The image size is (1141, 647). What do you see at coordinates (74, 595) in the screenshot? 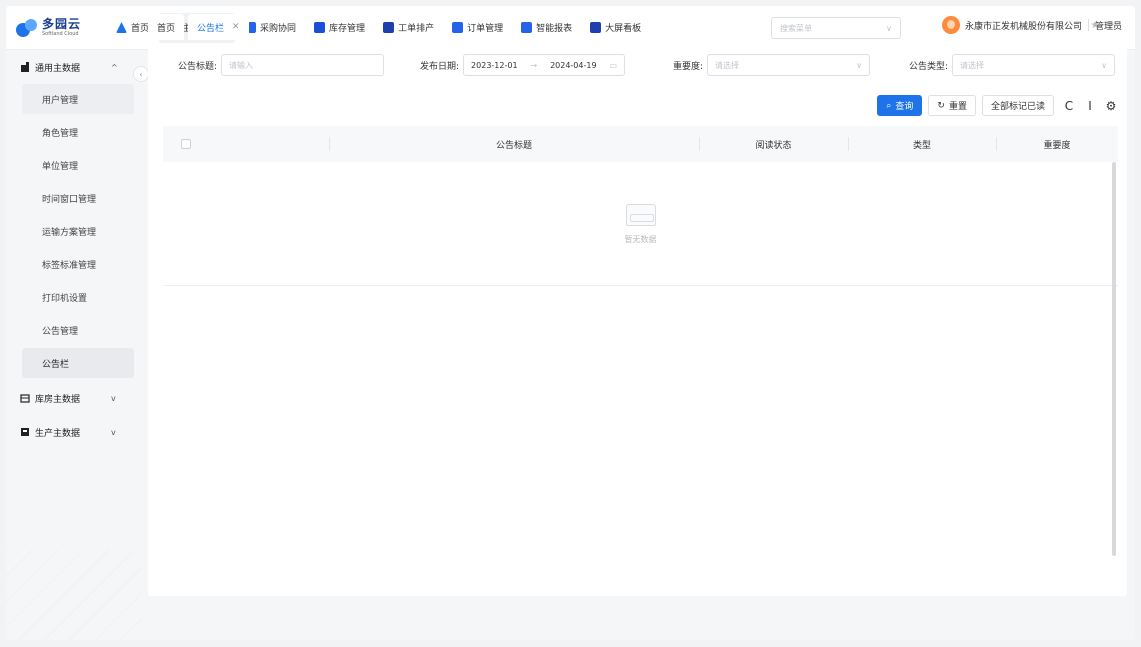
I see `decorative-watermark` at bounding box center [74, 595].